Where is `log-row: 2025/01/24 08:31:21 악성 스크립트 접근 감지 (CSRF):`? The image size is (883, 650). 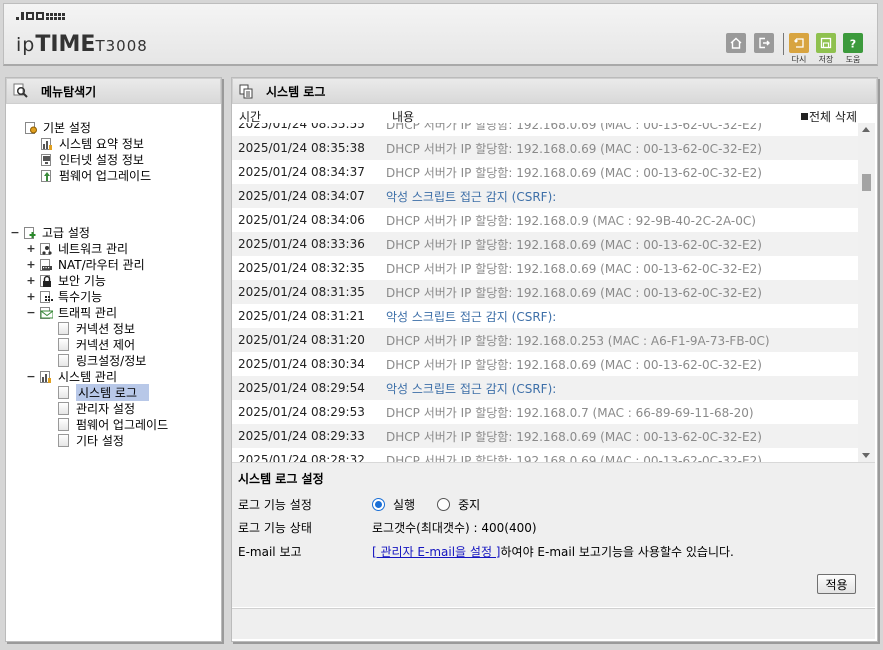
log-row: 2025/01/24 08:31:21 악성 스크립트 접근 감지 (CSRF): is located at coordinates (545, 316).